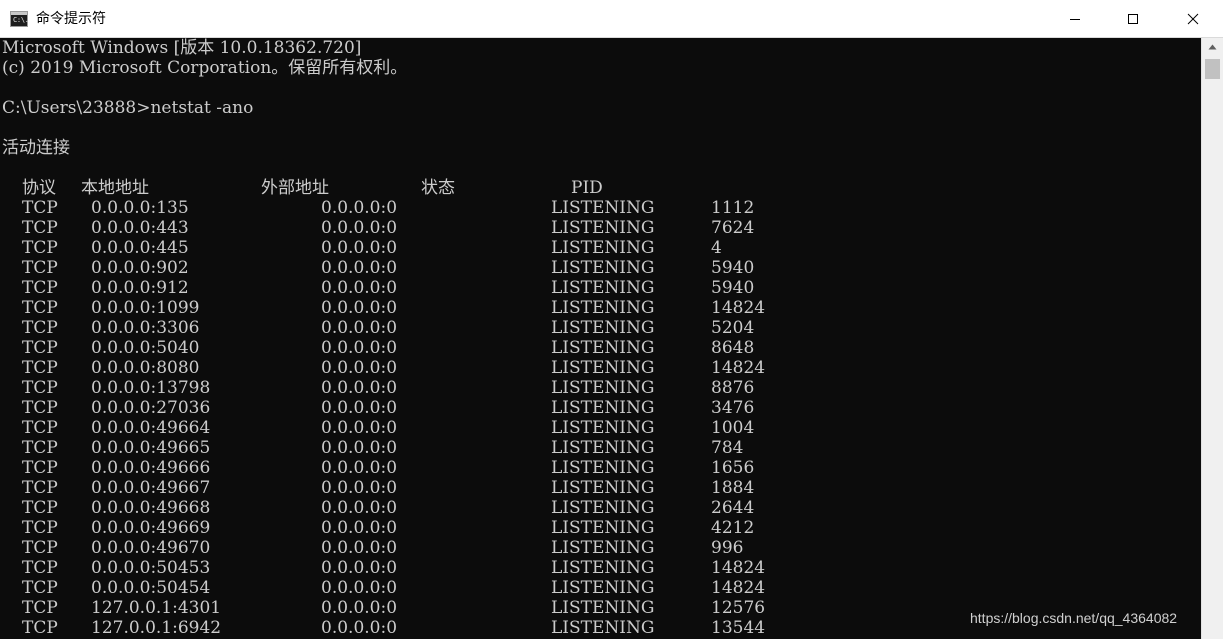 This screenshot has width=1223, height=639. I want to click on cell-local-address: 127.0.0.1:6942, so click(156, 628).